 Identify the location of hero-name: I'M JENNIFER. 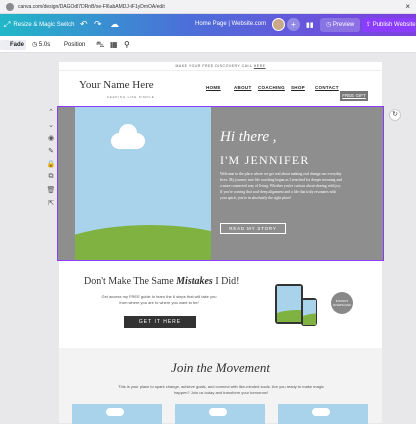
(265, 160).